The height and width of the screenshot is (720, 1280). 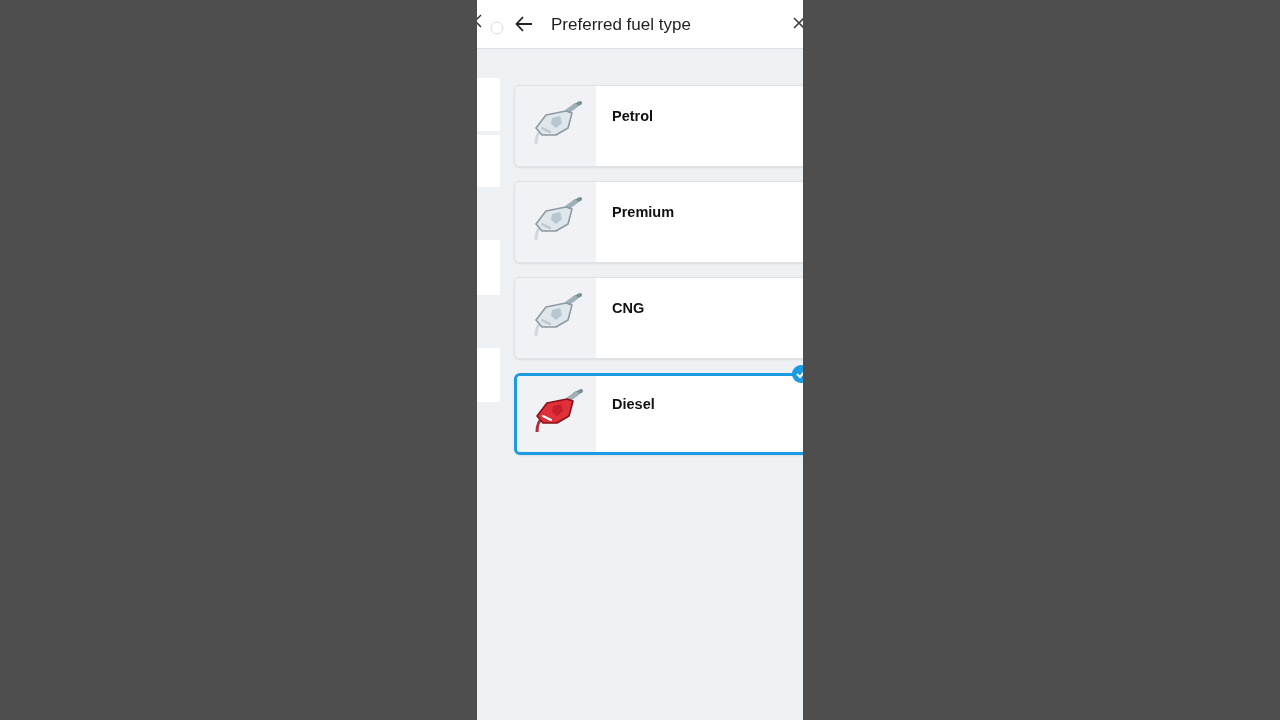 What do you see at coordinates (658, 222) in the screenshot?
I see `fuel-option-card: Premium` at bounding box center [658, 222].